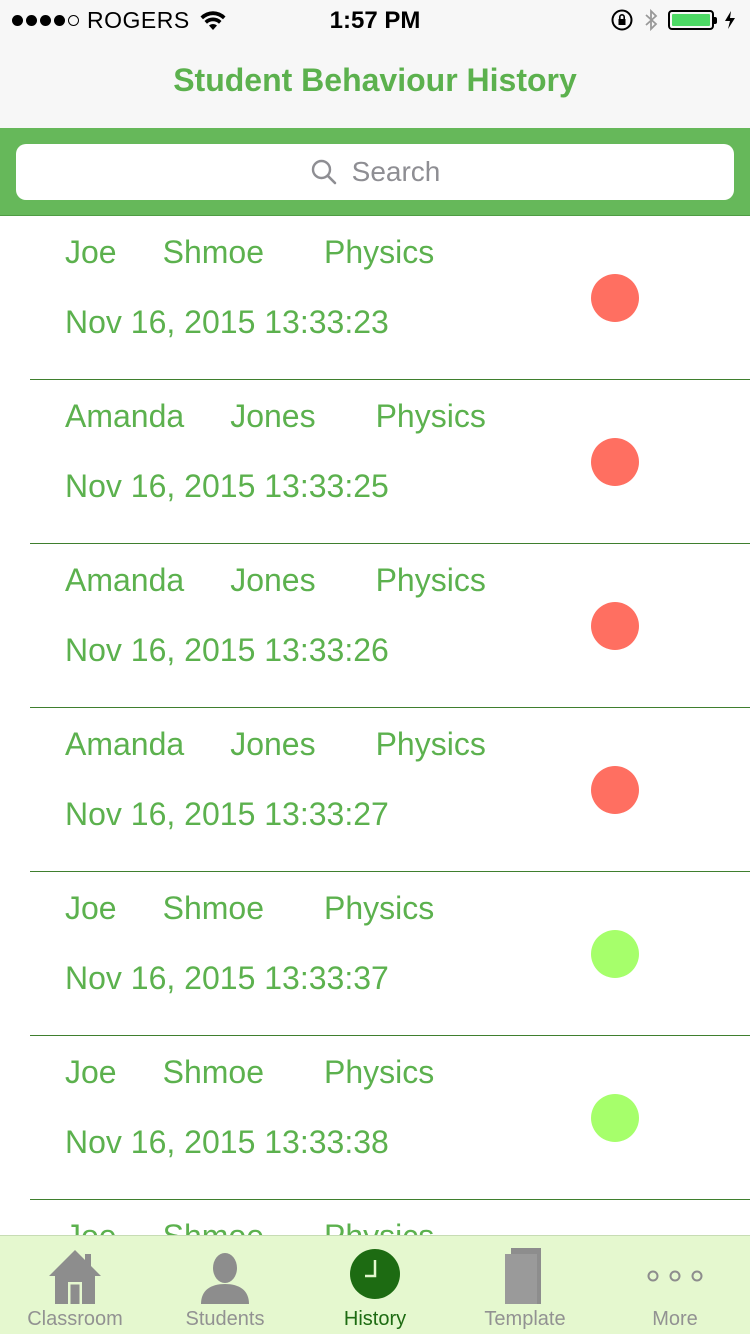 Image resolution: width=750 pixels, height=1334 pixels. Describe the element at coordinates (730, 20) in the screenshot. I see `charging-bolt-icon` at that location.